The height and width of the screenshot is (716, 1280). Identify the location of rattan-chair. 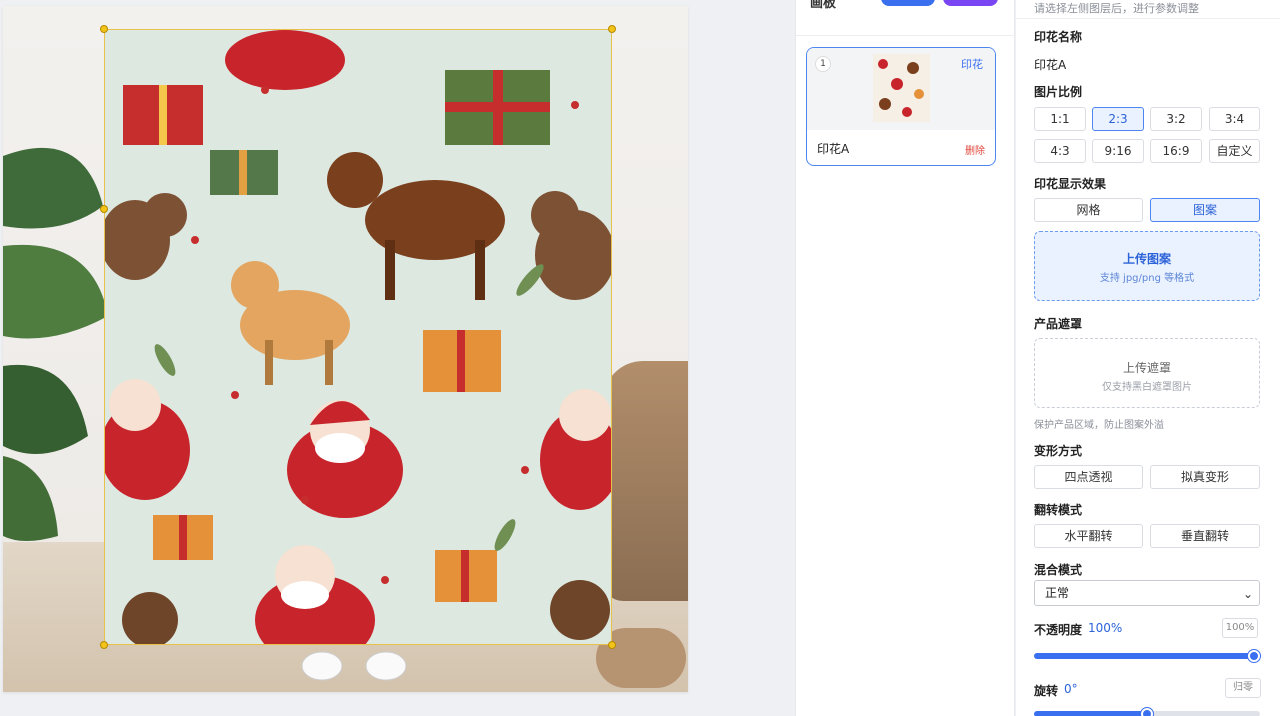
(645, 481).